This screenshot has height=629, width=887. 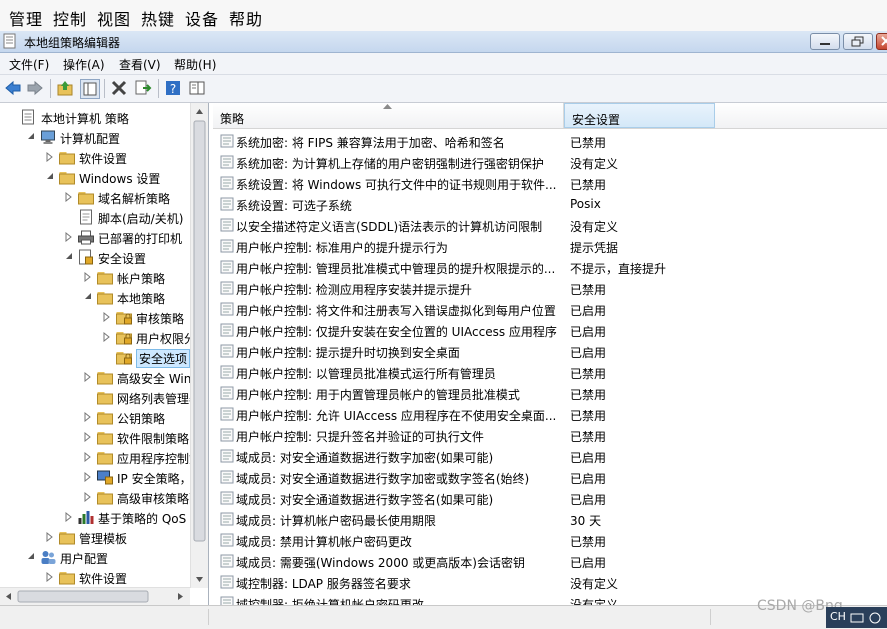 What do you see at coordinates (143, 88) in the screenshot?
I see `export-list-icon` at bounding box center [143, 88].